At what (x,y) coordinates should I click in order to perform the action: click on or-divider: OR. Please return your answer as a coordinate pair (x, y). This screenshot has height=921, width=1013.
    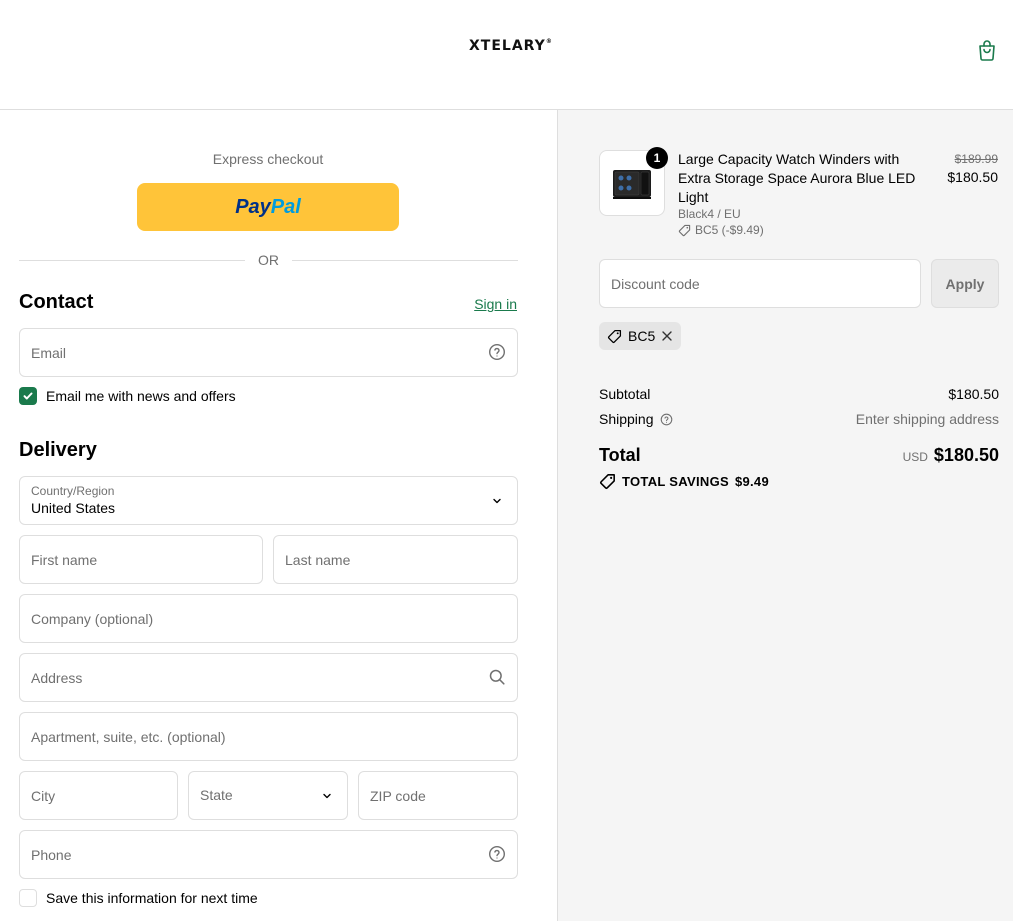
    Looking at the image, I should click on (268, 260).